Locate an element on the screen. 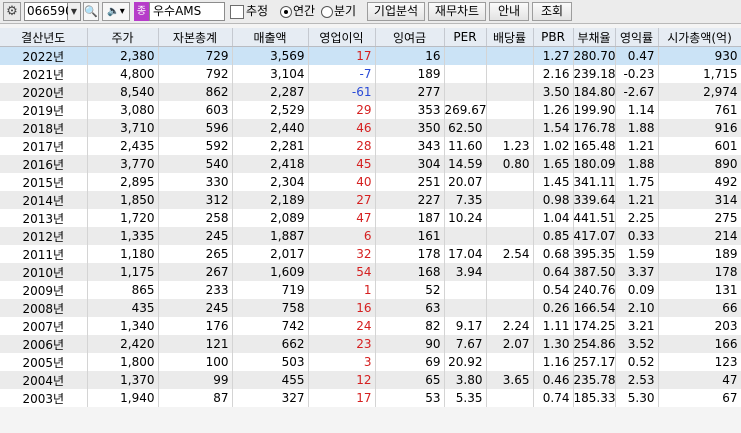 Image resolution: width=741 pixels, height=433 pixels. quarter-label: 분기 is located at coordinates (345, 11).